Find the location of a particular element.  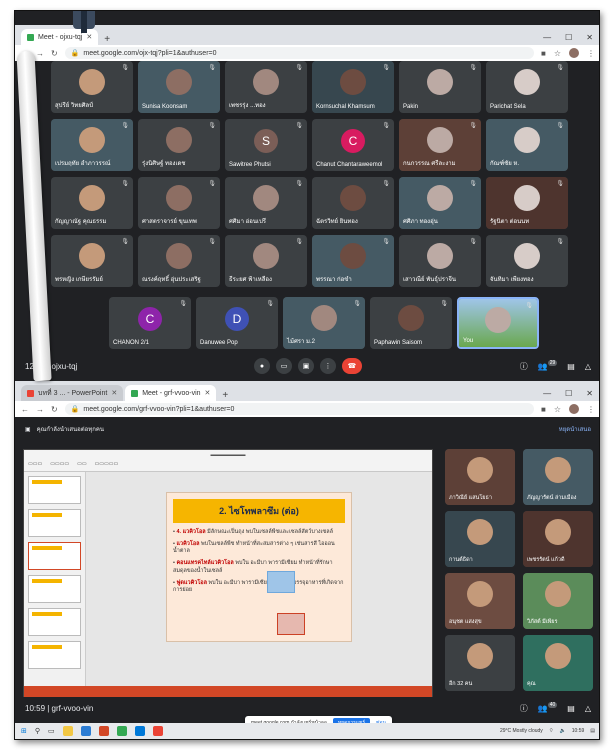

search-icon: ⚲ is located at coordinates (37, 731).